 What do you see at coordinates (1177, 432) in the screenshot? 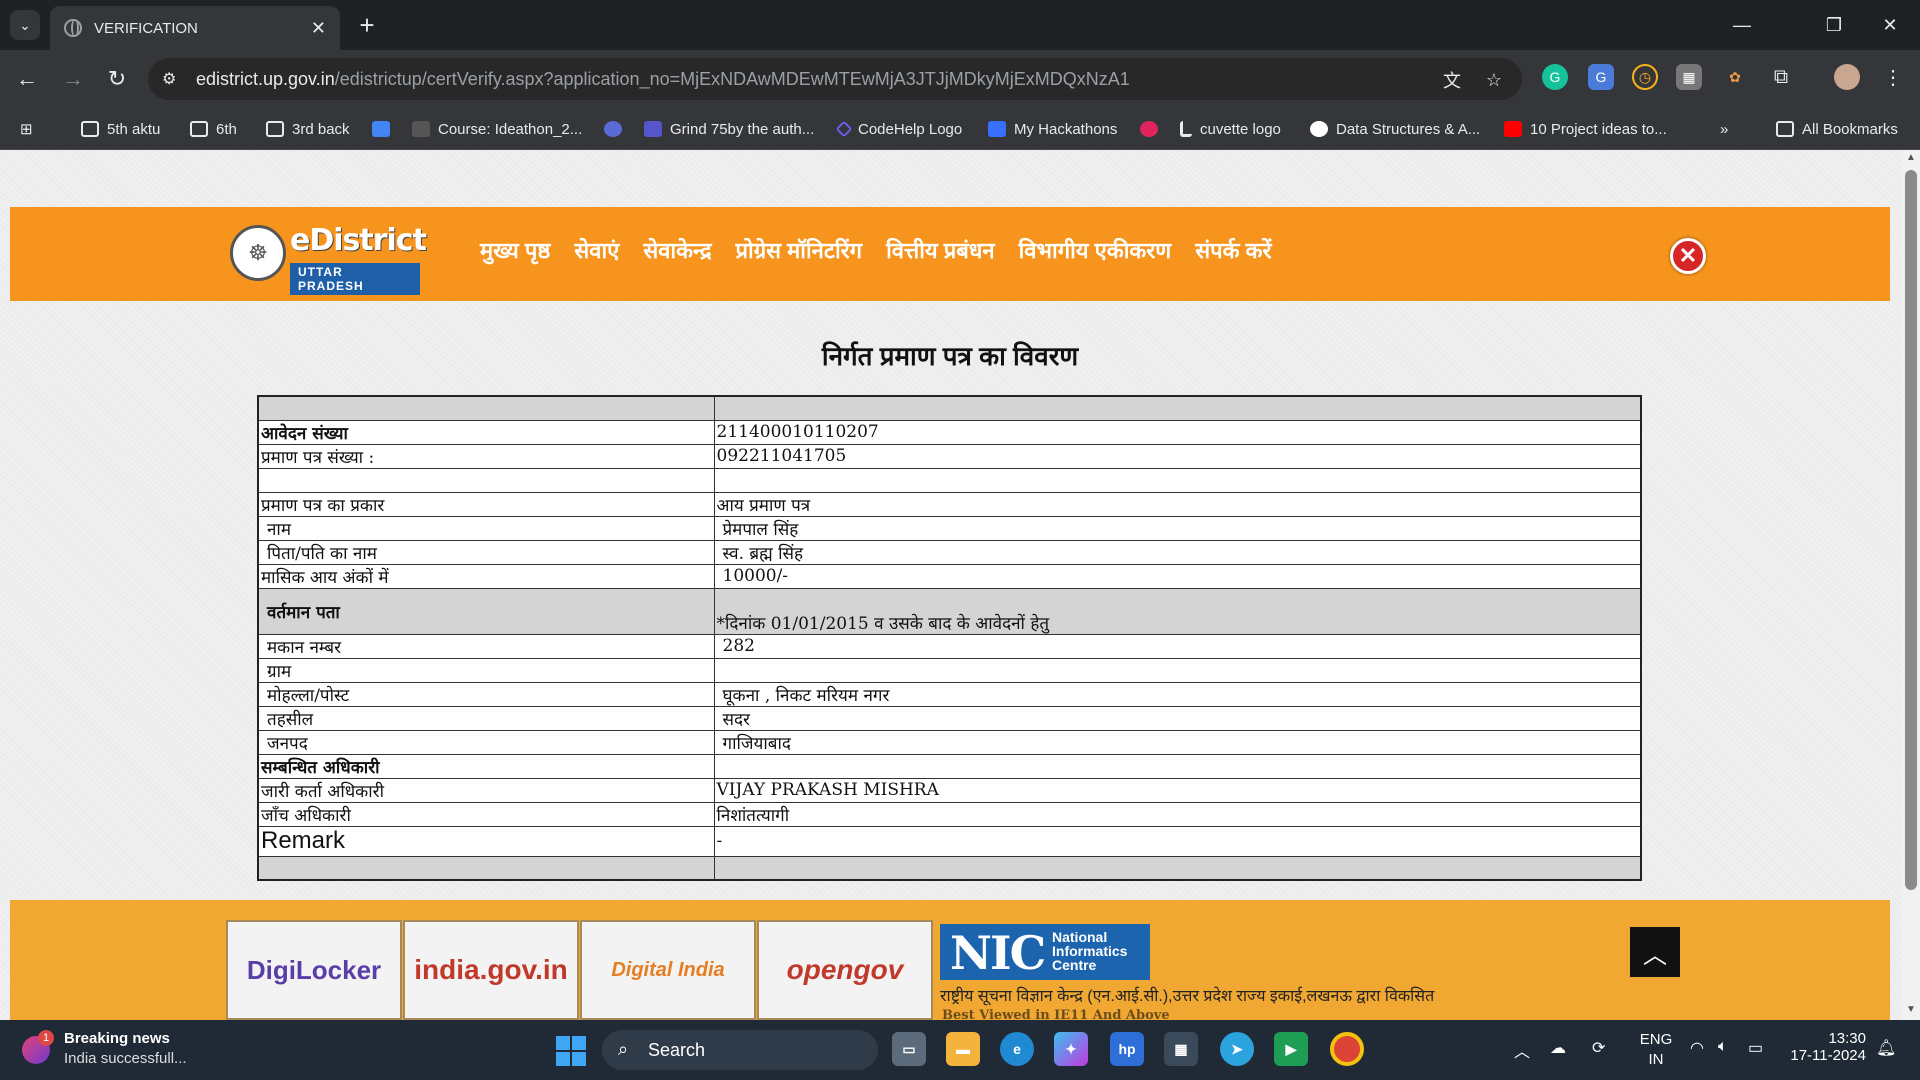
I see `field-value: 211400010110207` at bounding box center [1177, 432].